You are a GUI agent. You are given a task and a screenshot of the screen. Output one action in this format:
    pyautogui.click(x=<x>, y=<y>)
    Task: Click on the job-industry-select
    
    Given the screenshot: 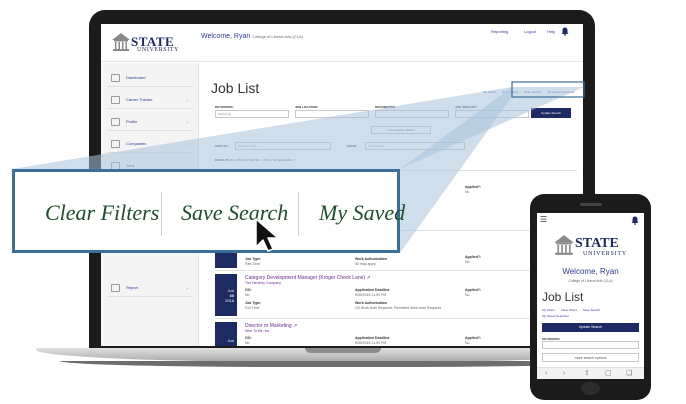 What is the action you would take?
    pyautogui.click(x=492, y=114)
    